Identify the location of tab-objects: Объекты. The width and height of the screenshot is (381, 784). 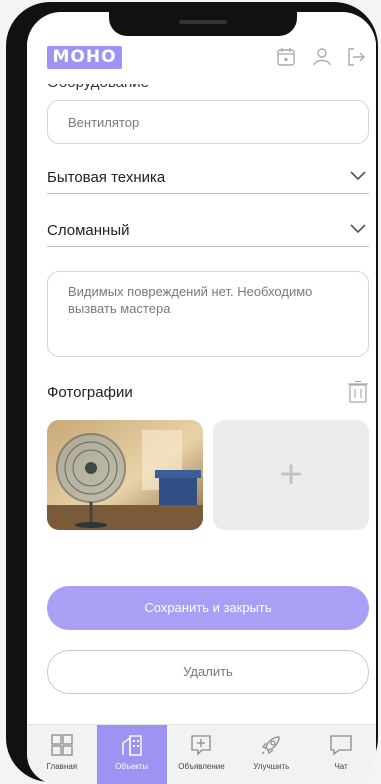
(131, 754).